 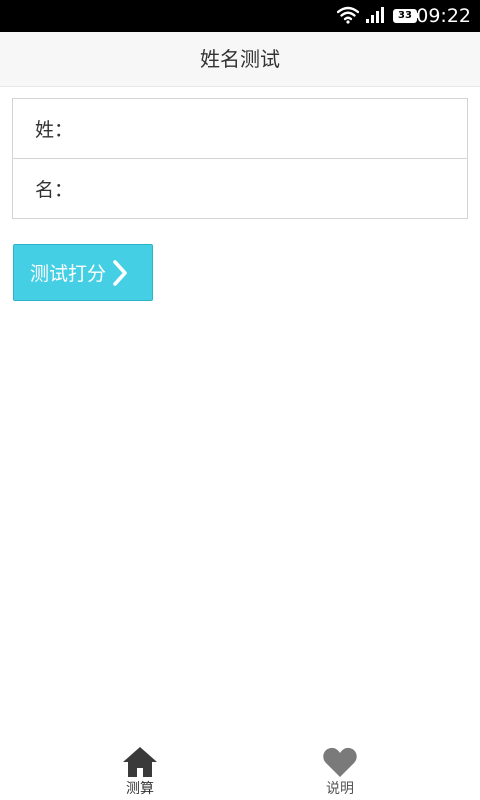 I want to click on nav-item-calculate: 测算, so click(x=140, y=769).